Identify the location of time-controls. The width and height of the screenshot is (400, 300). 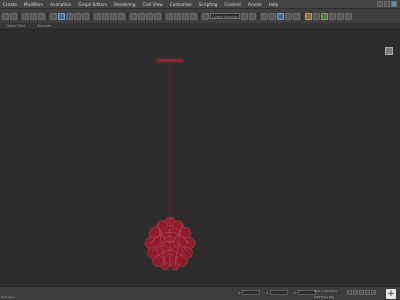
(361, 292).